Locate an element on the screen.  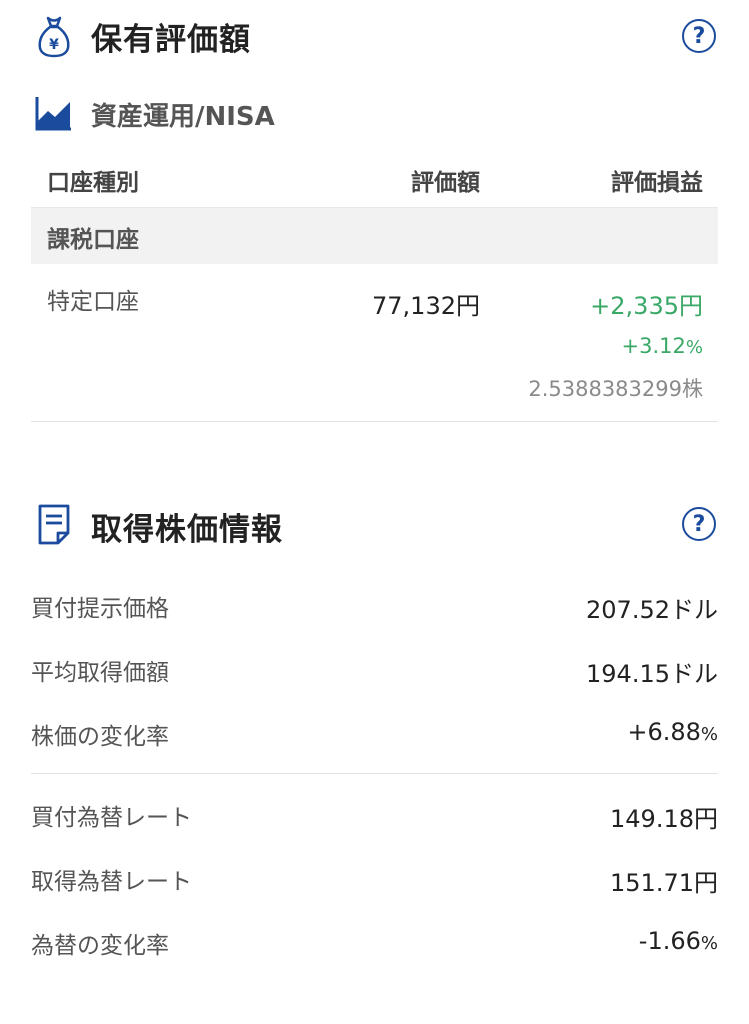
stock-change-rate-unit: % is located at coordinates (709, 734).